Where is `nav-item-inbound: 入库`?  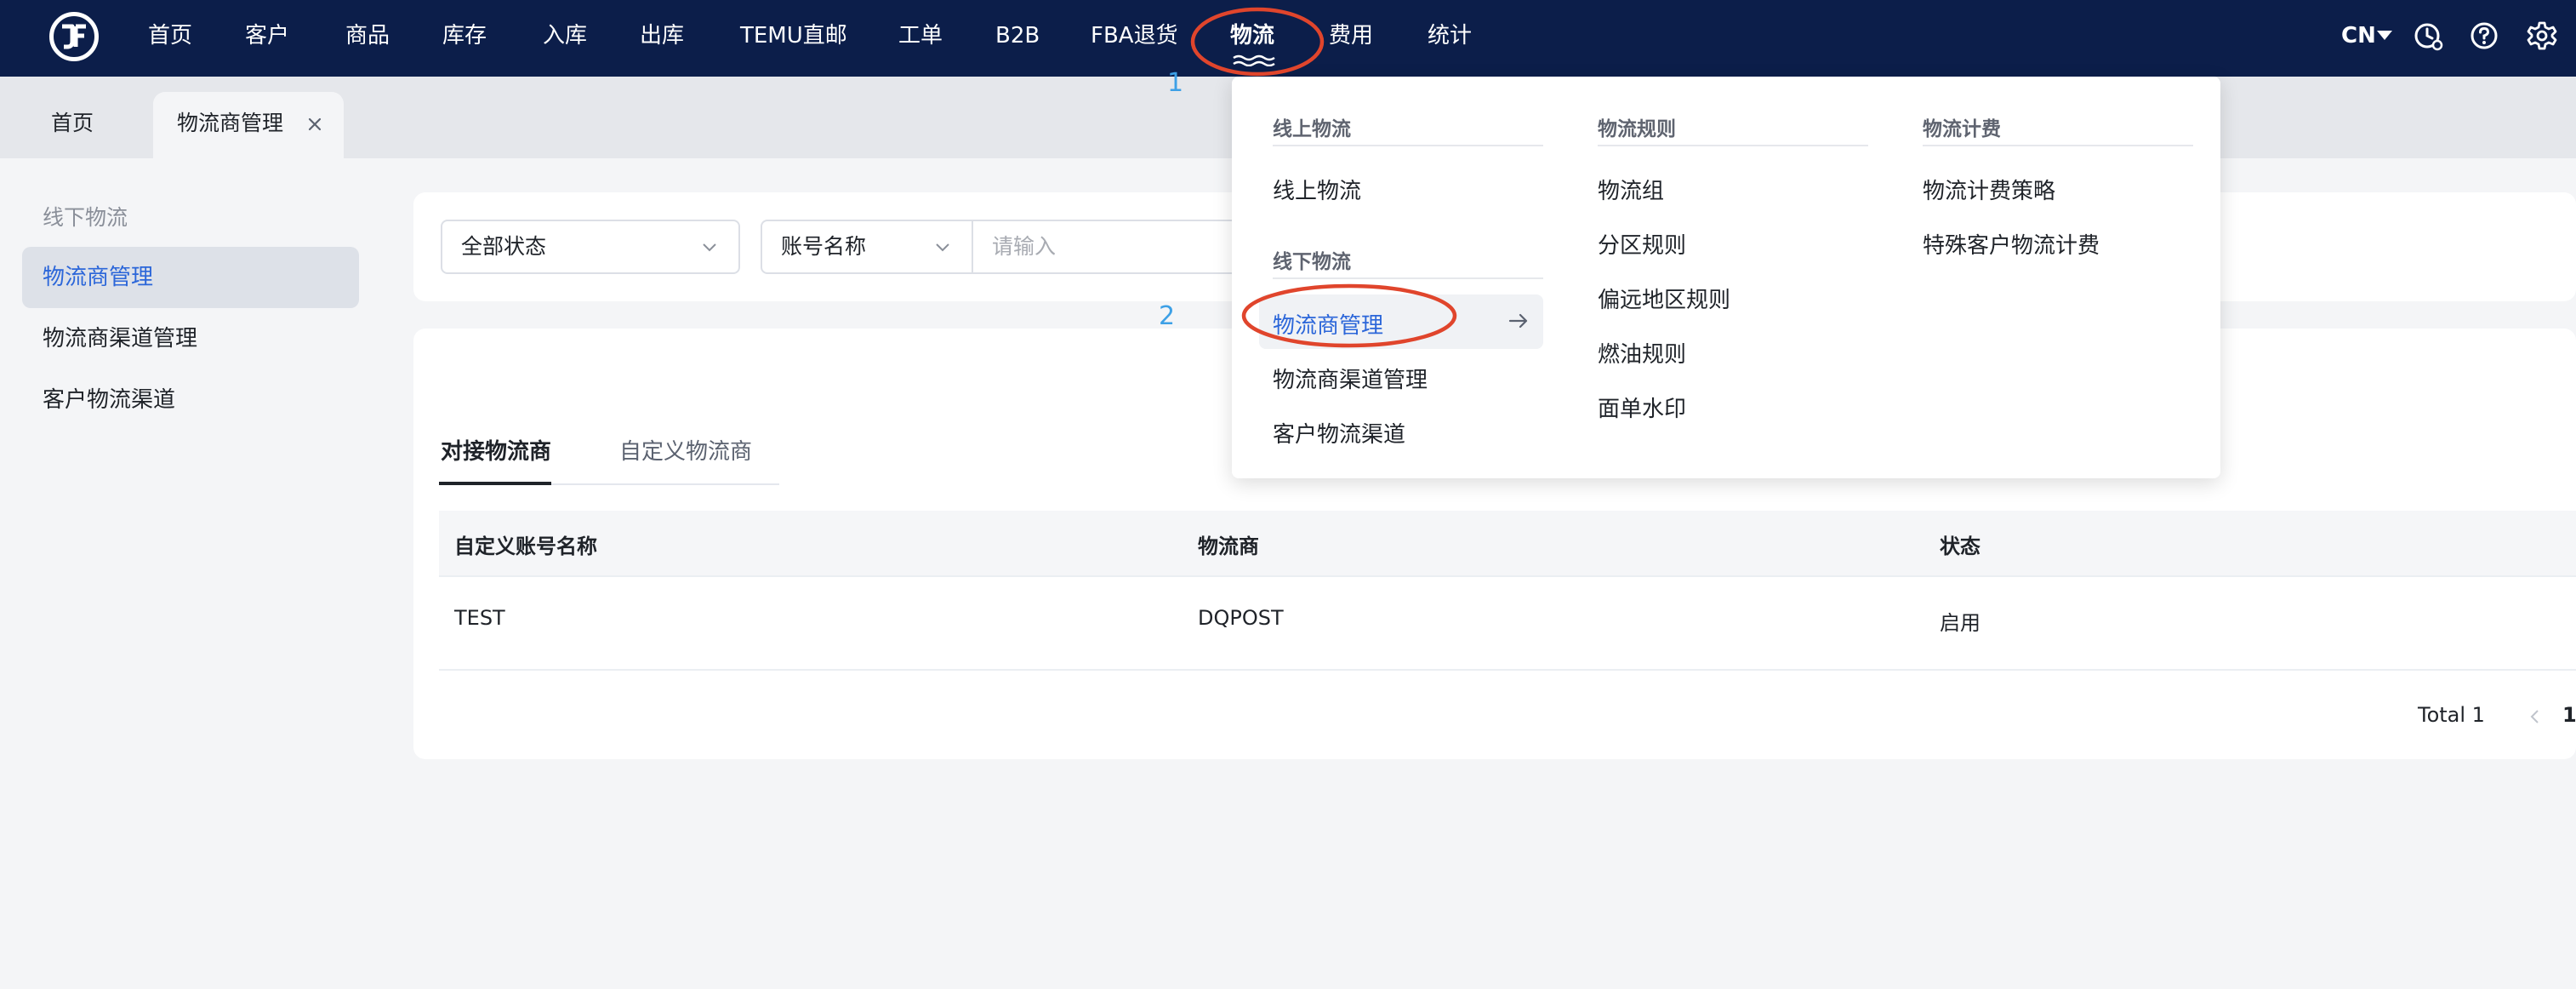 nav-item-inbound: 入库 is located at coordinates (565, 39).